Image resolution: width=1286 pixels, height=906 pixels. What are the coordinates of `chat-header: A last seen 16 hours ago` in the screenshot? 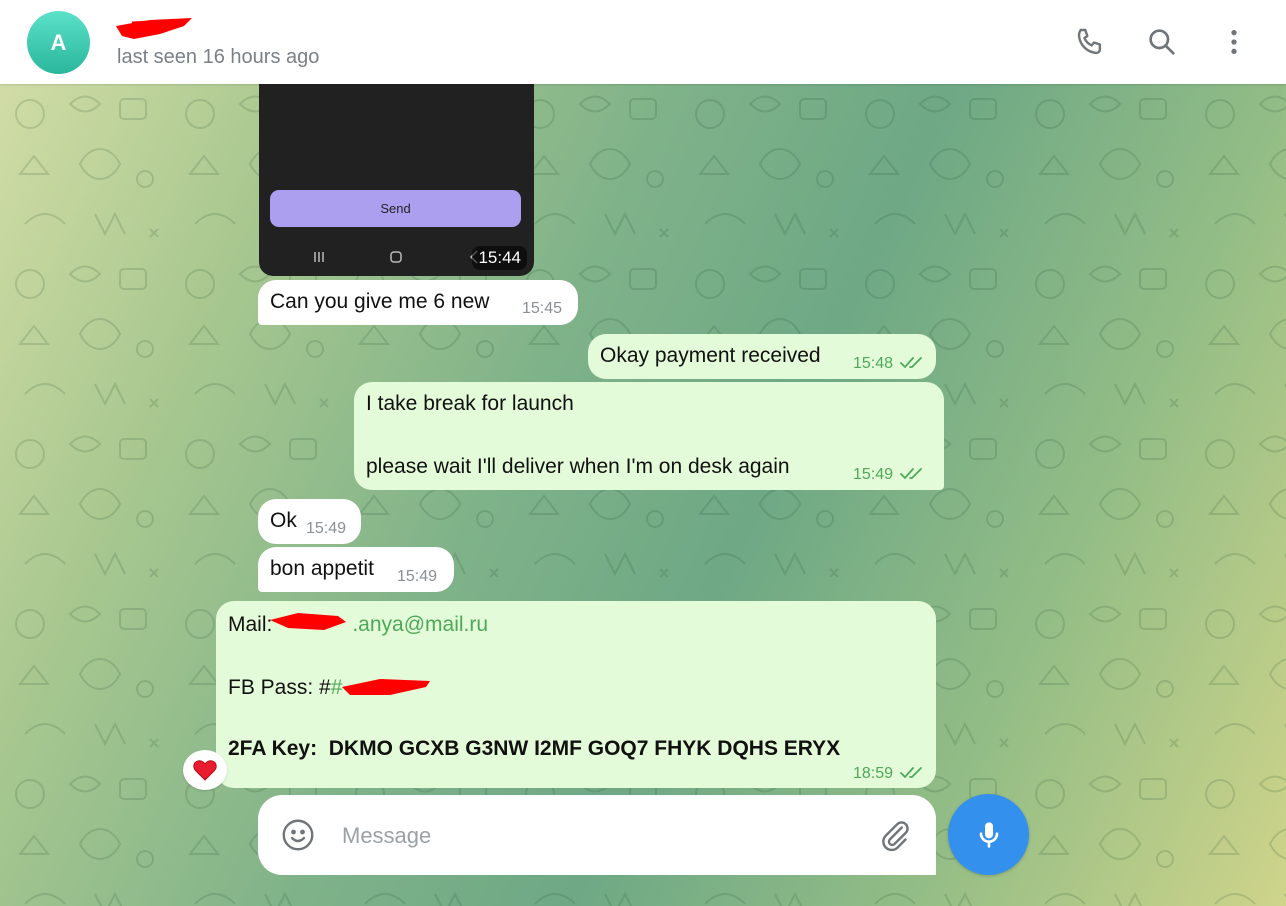 It's located at (643, 42).